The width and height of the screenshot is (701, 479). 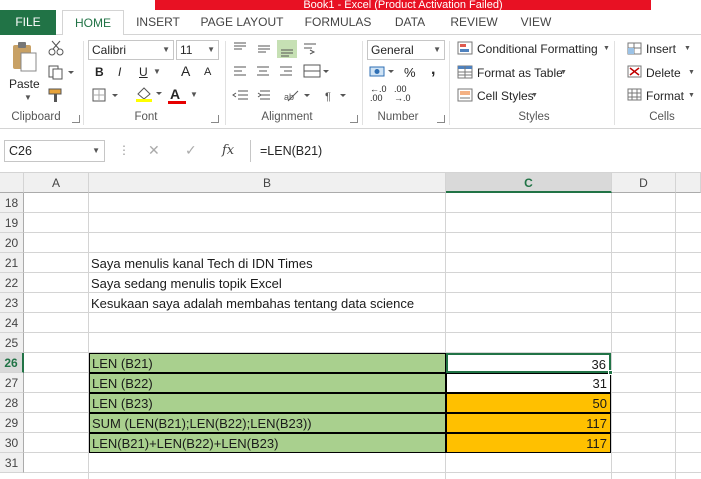 I want to click on number-format-select: General ▼, so click(x=406, y=50).